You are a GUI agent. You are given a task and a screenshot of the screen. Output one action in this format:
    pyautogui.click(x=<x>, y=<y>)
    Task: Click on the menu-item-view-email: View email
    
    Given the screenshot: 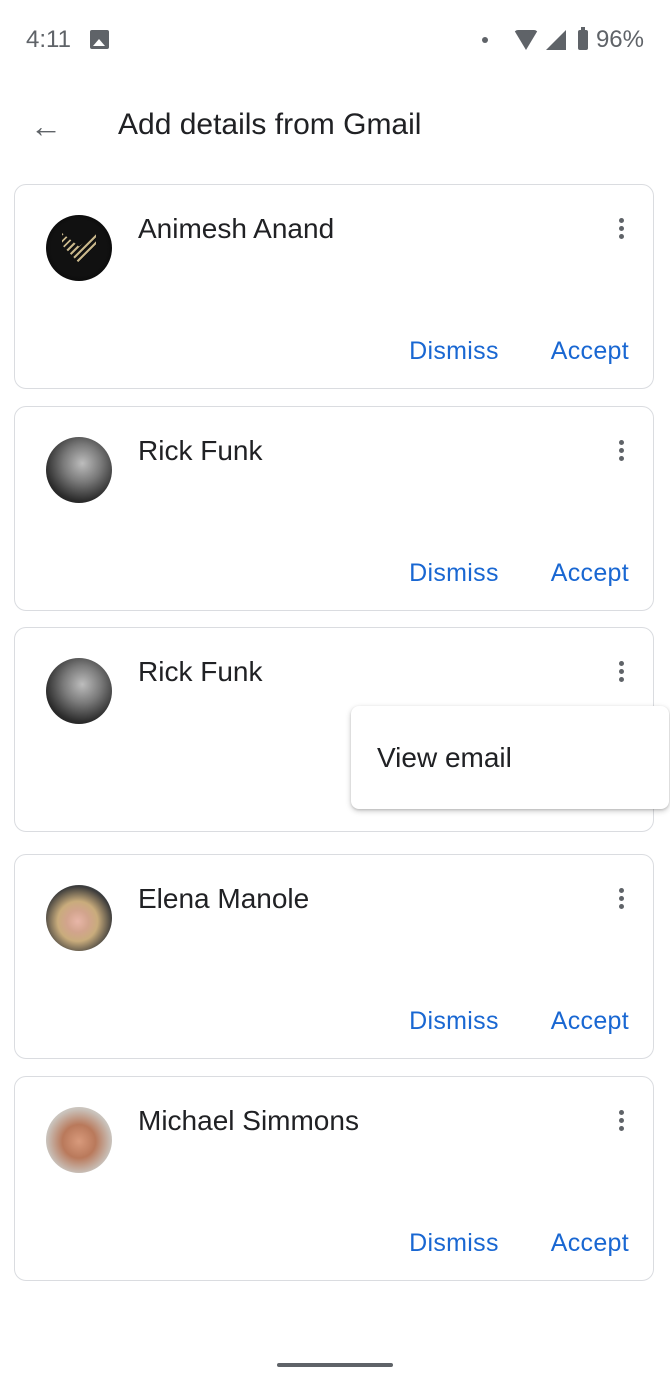 What is the action you would take?
    pyautogui.click(x=444, y=758)
    